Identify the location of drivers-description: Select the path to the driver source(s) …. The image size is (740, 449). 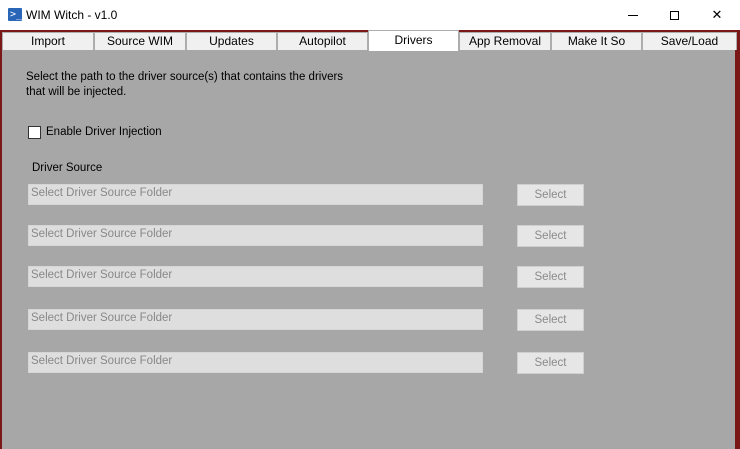
(185, 84).